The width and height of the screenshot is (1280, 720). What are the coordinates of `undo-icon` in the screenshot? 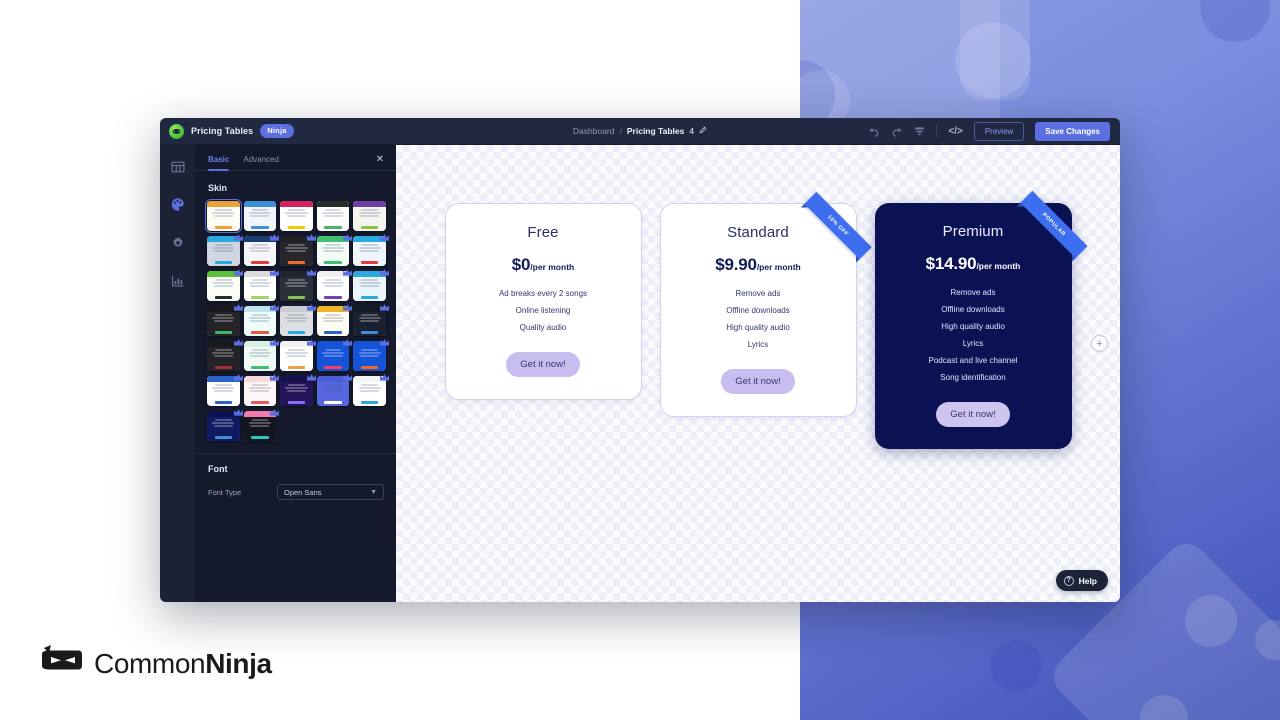 It's located at (874, 131).